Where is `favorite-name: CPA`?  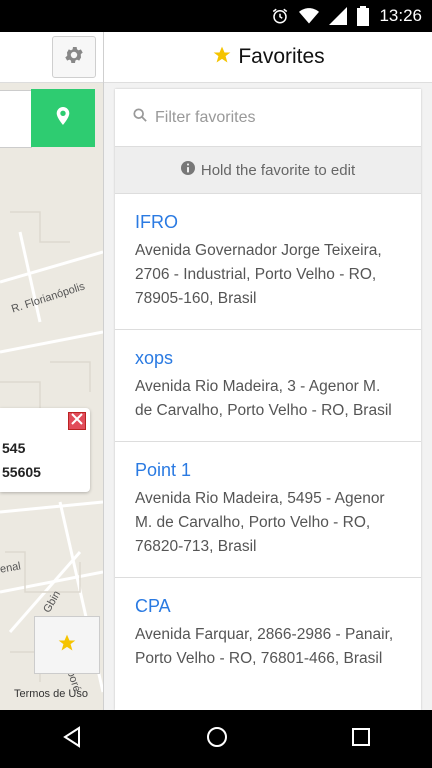 favorite-name: CPA is located at coordinates (153, 606).